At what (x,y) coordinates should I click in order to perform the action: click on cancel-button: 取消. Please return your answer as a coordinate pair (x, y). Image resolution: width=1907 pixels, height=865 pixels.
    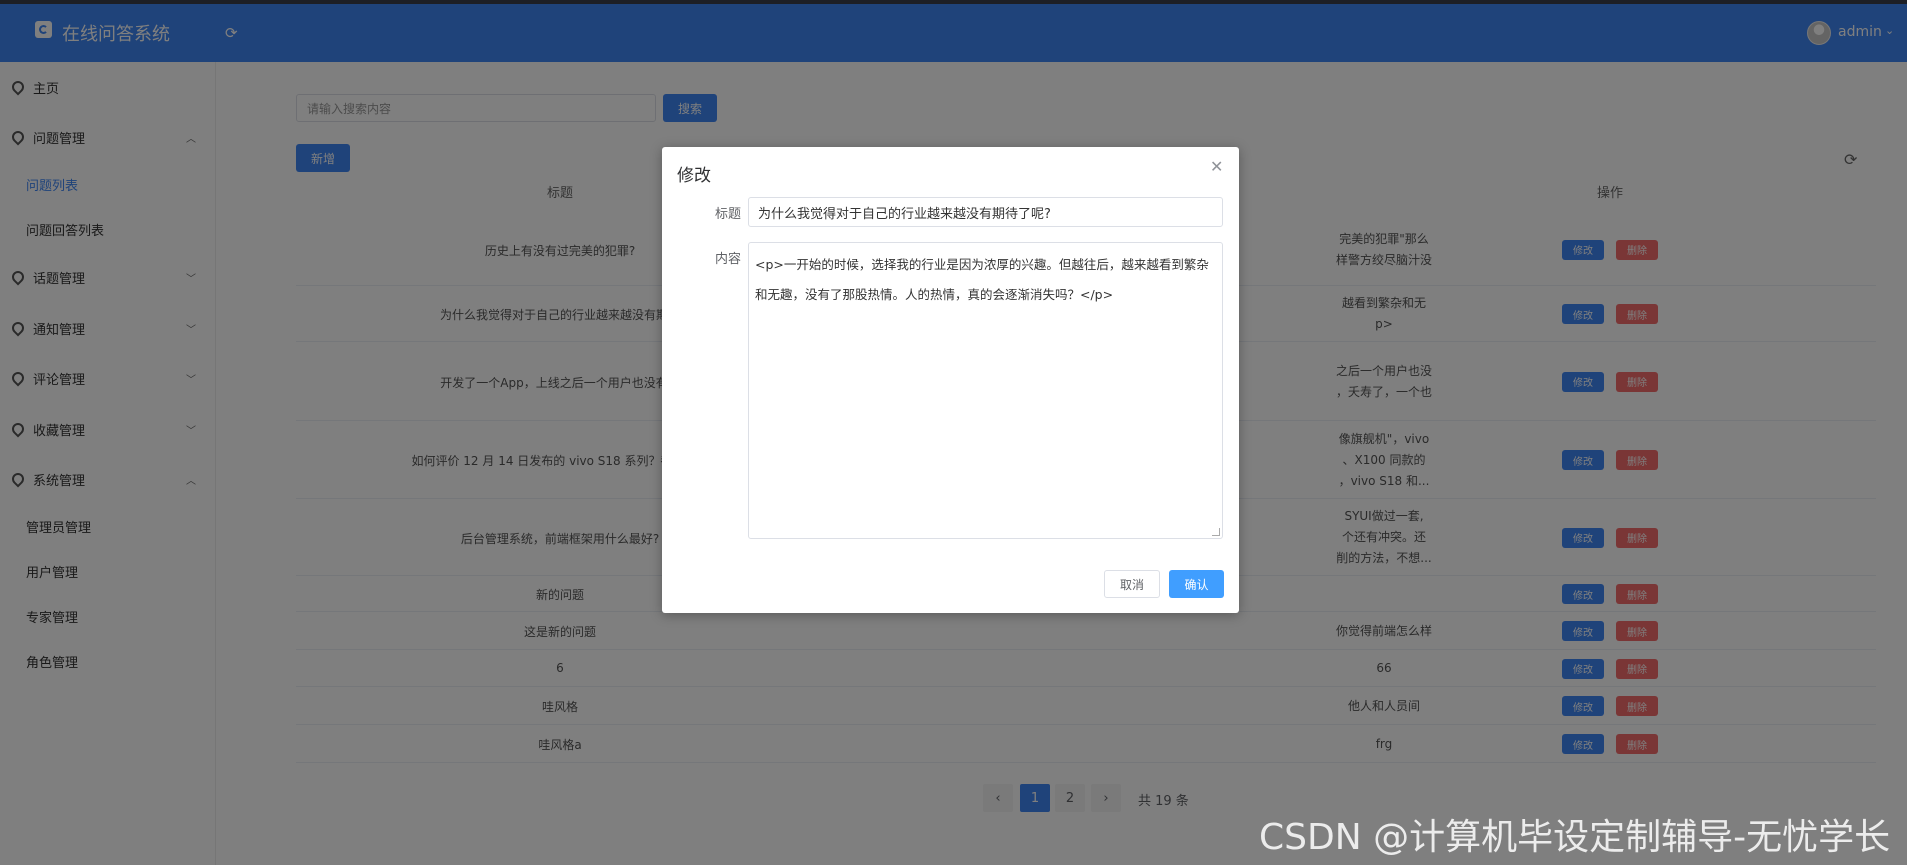
    Looking at the image, I should click on (1132, 584).